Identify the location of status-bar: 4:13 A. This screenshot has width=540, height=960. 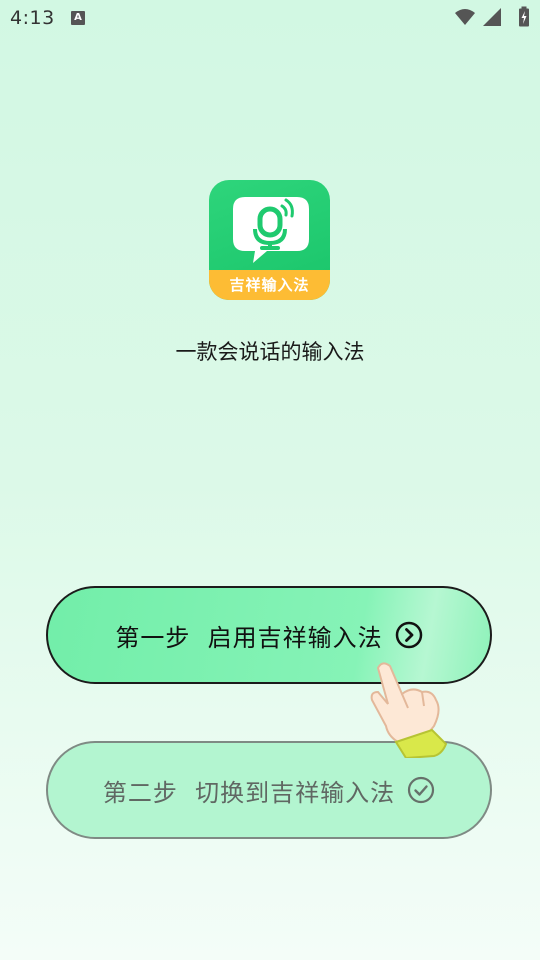
(270, 18).